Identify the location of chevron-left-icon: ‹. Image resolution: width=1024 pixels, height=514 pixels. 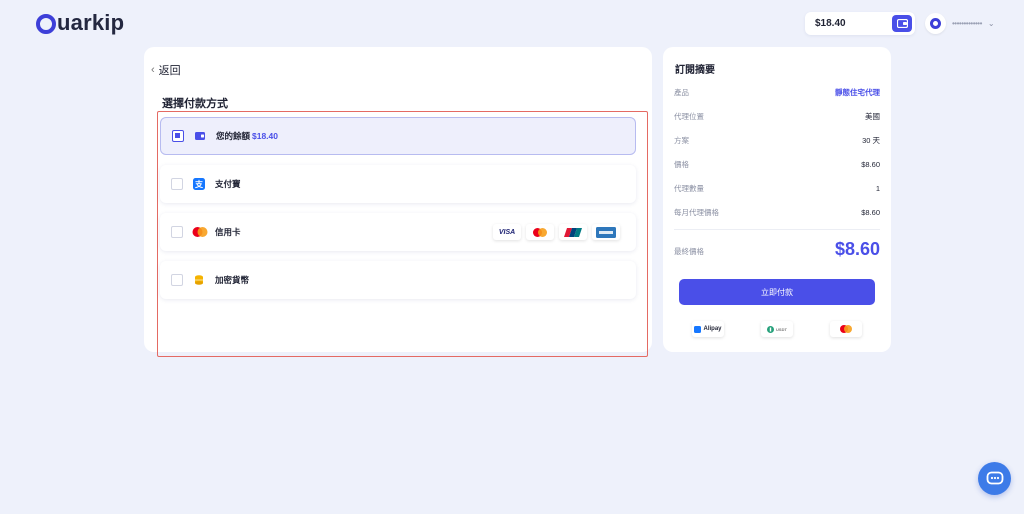
(153, 70).